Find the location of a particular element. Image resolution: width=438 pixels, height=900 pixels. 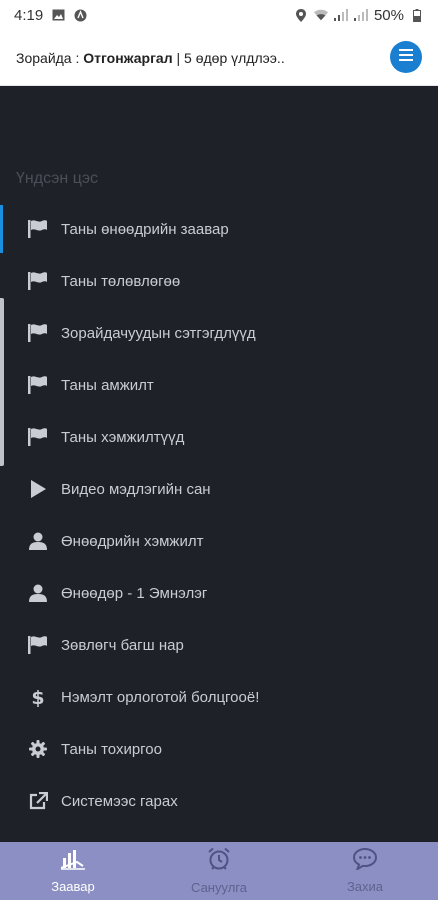

battery-percent: 50% is located at coordinates (388, 15).